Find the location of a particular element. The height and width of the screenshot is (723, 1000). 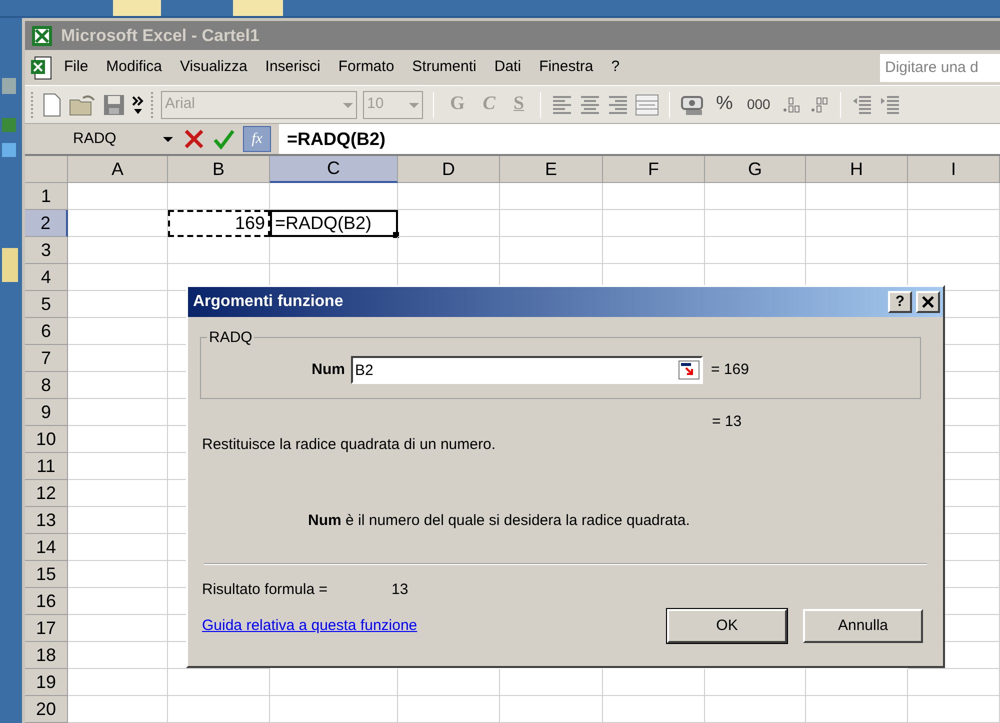

menu-item: Dati is located at coordinates (507, 67).